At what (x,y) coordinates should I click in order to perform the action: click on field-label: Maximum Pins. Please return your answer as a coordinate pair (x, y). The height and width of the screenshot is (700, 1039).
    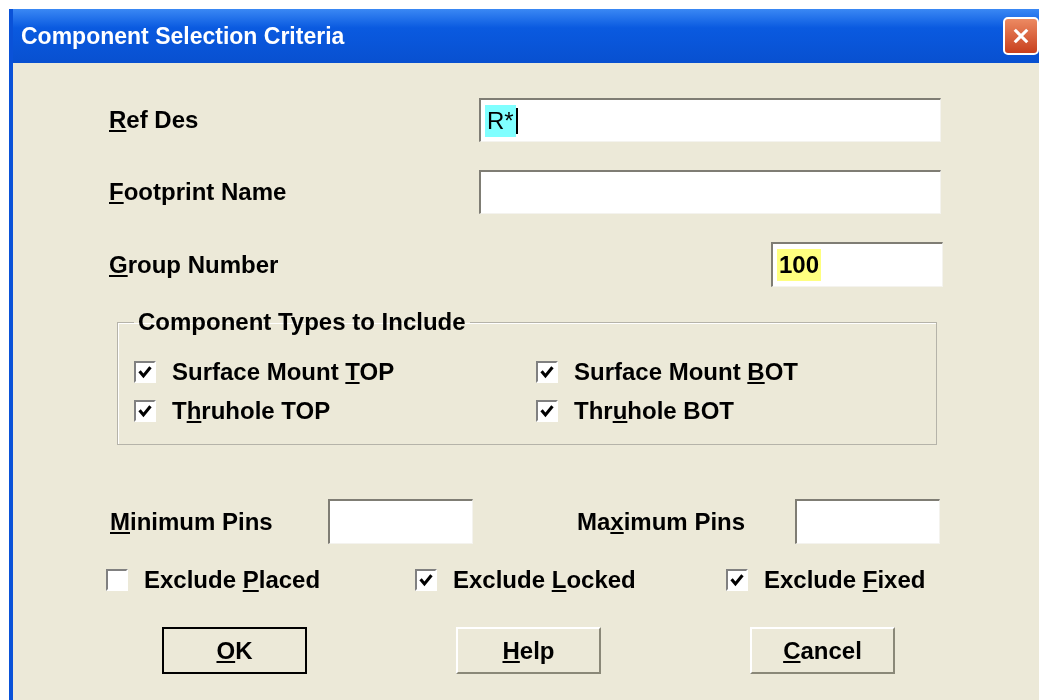
    Looking at the image, I should click on (662, 521).